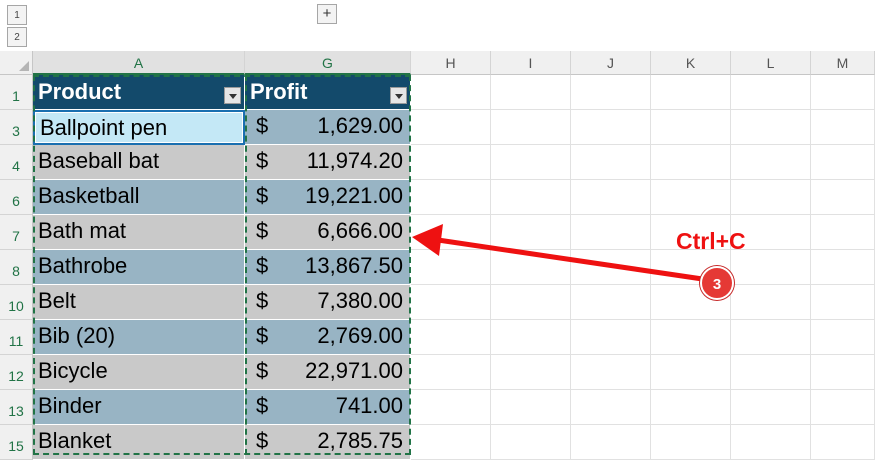  What do you see at coordinates (717, 283) in the screenshot?
I see `step-badge: 3` at bounding box center [717, 283].